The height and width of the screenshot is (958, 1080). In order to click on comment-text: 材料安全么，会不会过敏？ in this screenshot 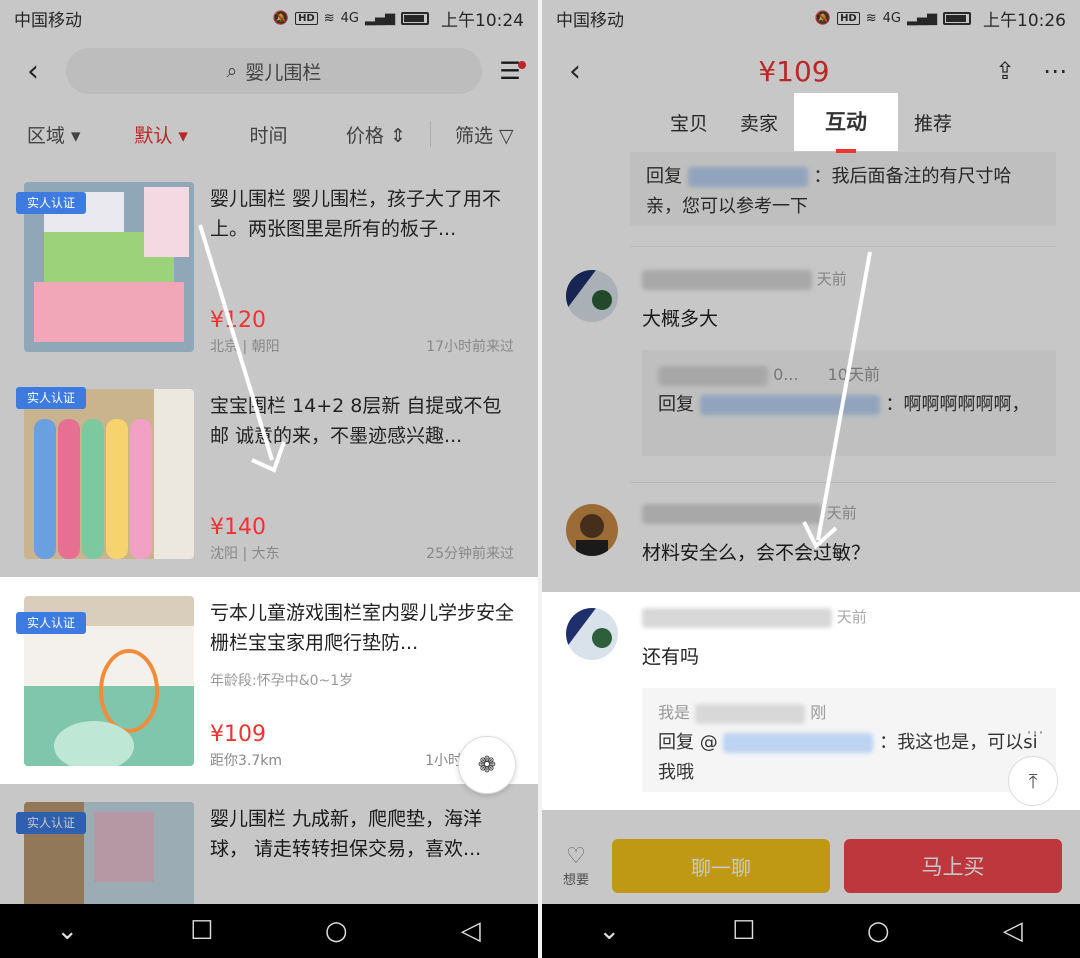, I will do `click(756, 553)`.